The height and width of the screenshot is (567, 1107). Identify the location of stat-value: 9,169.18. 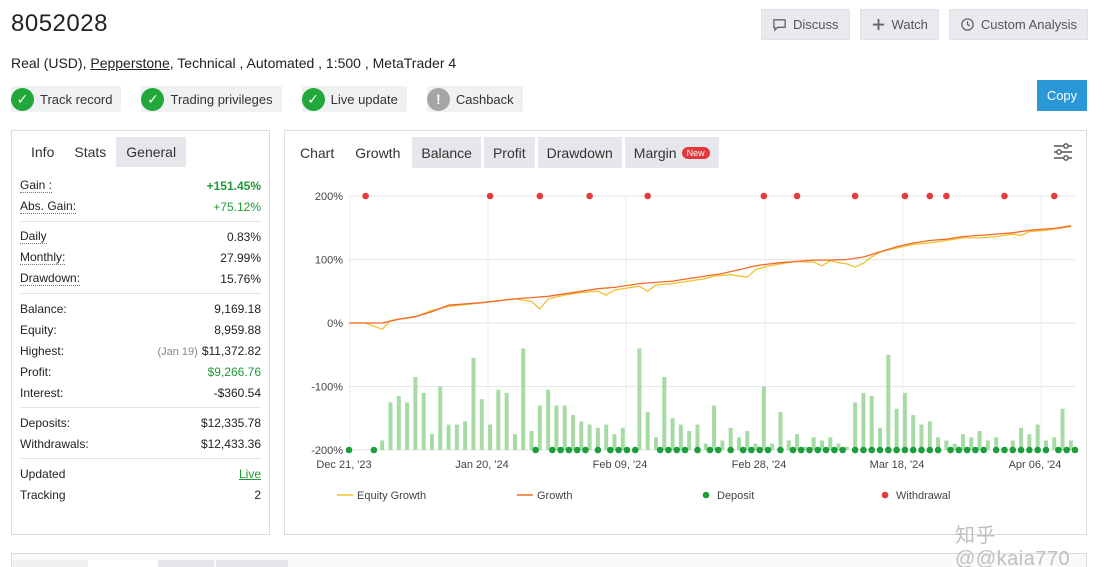
(237, 308).